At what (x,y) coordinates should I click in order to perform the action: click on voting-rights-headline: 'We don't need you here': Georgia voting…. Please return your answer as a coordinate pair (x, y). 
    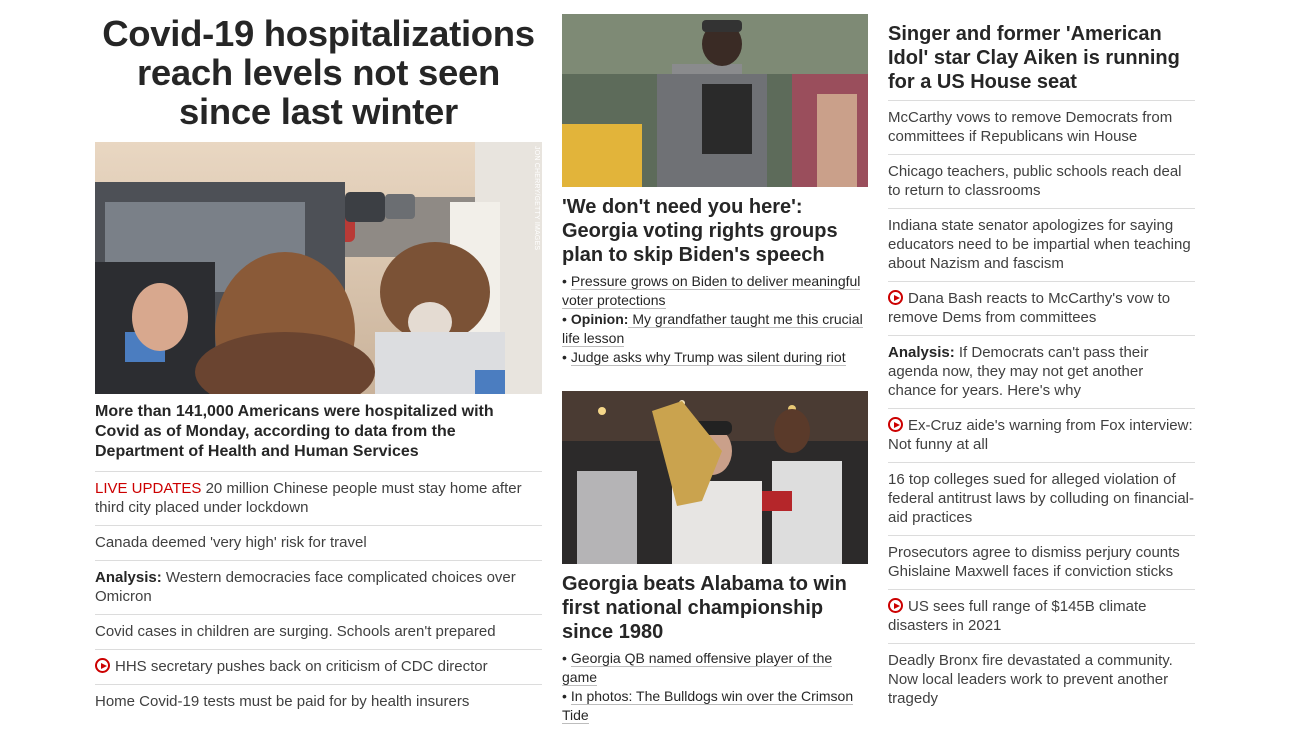
    Looking at the image, I should click on (715, 227).